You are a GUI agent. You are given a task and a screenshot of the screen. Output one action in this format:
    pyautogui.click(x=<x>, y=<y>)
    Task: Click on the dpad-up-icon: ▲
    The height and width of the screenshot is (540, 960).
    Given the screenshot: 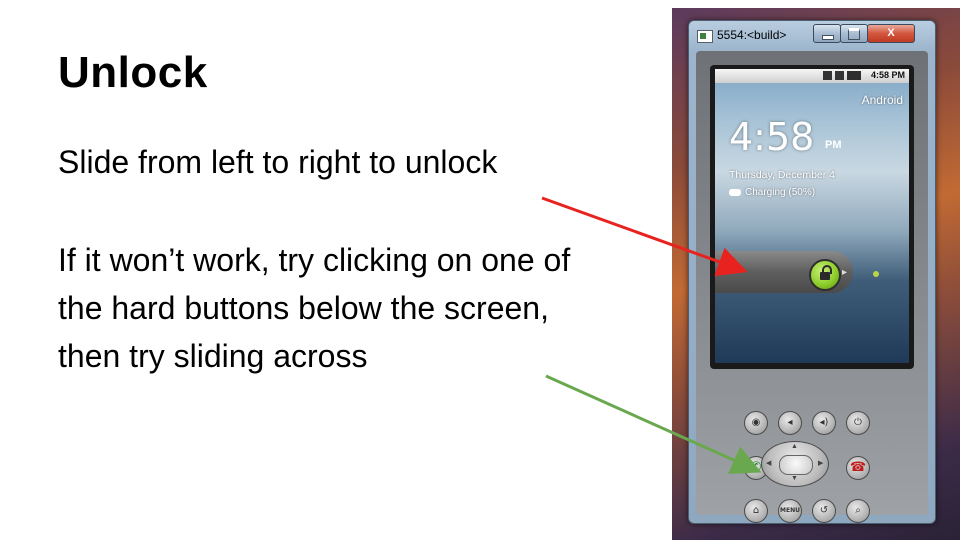 What is the action you would take?
    pyautogui.click(x=794, y=446)
    